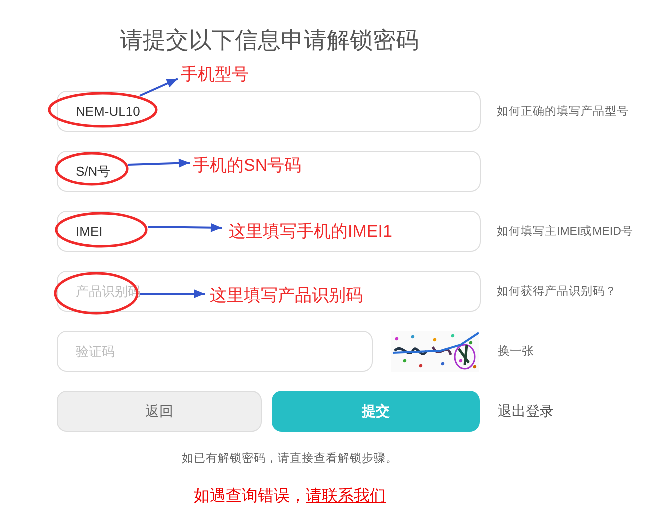 This screenshot has width=650, height=526. What do you see at coordinates (215, 75) in the screenshot?
I see `annotation-text: 手机型号` at bounding box center [215, 75].